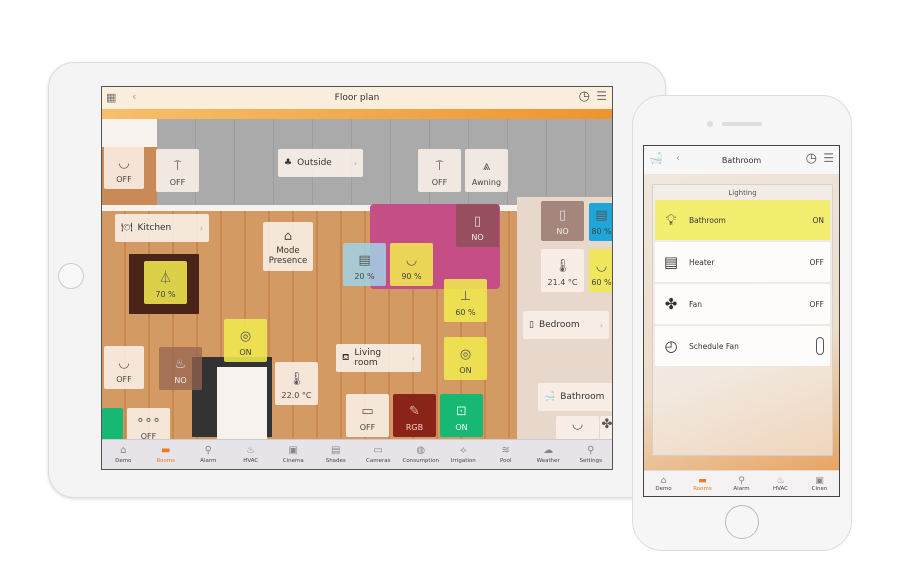  I want to click on shades-icon: ▤, so click(336, 450).